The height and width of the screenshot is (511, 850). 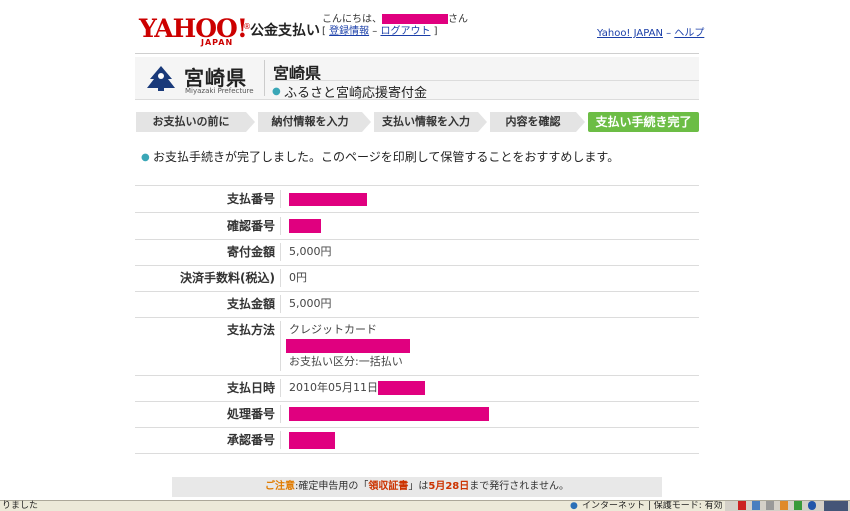 I want to click on tray-help-icon, so click(x=812, y=505).